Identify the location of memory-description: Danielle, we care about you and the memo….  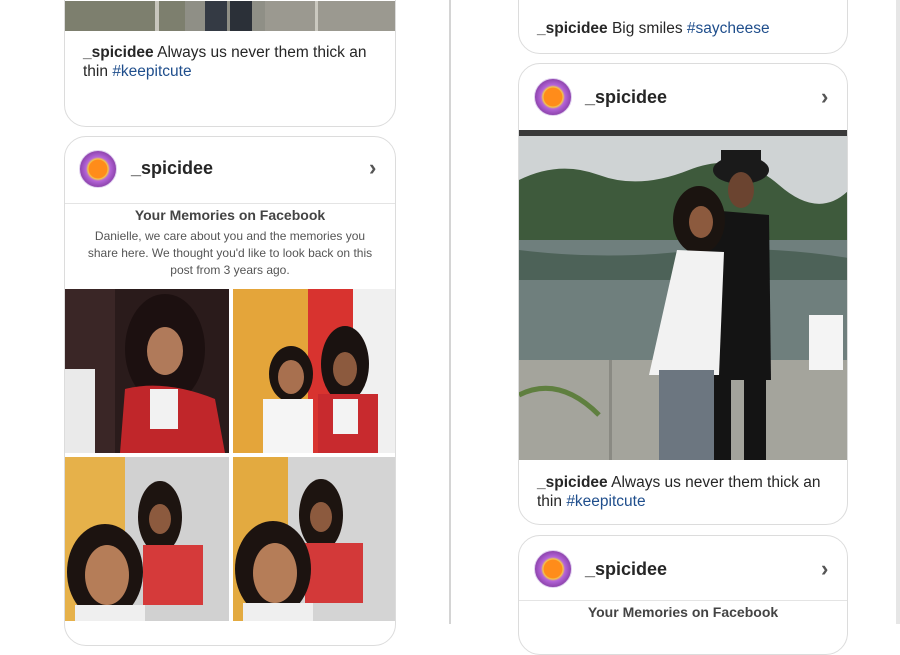
(230, 253).